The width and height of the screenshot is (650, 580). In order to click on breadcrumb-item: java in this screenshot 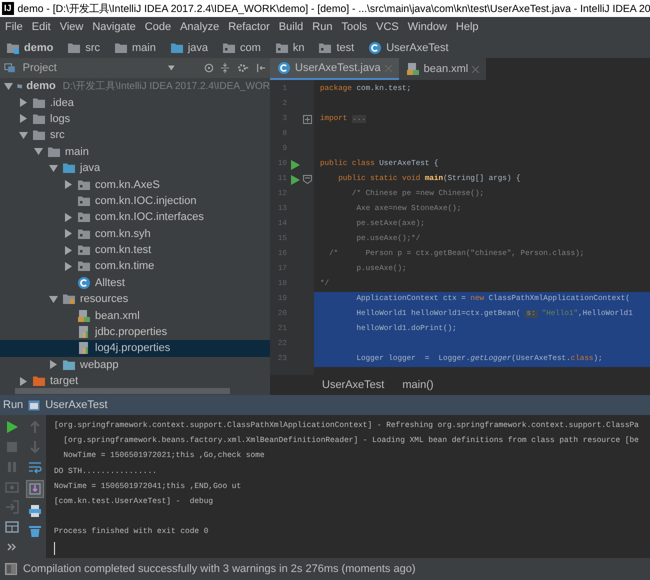, I will do `click(189, 47)`.